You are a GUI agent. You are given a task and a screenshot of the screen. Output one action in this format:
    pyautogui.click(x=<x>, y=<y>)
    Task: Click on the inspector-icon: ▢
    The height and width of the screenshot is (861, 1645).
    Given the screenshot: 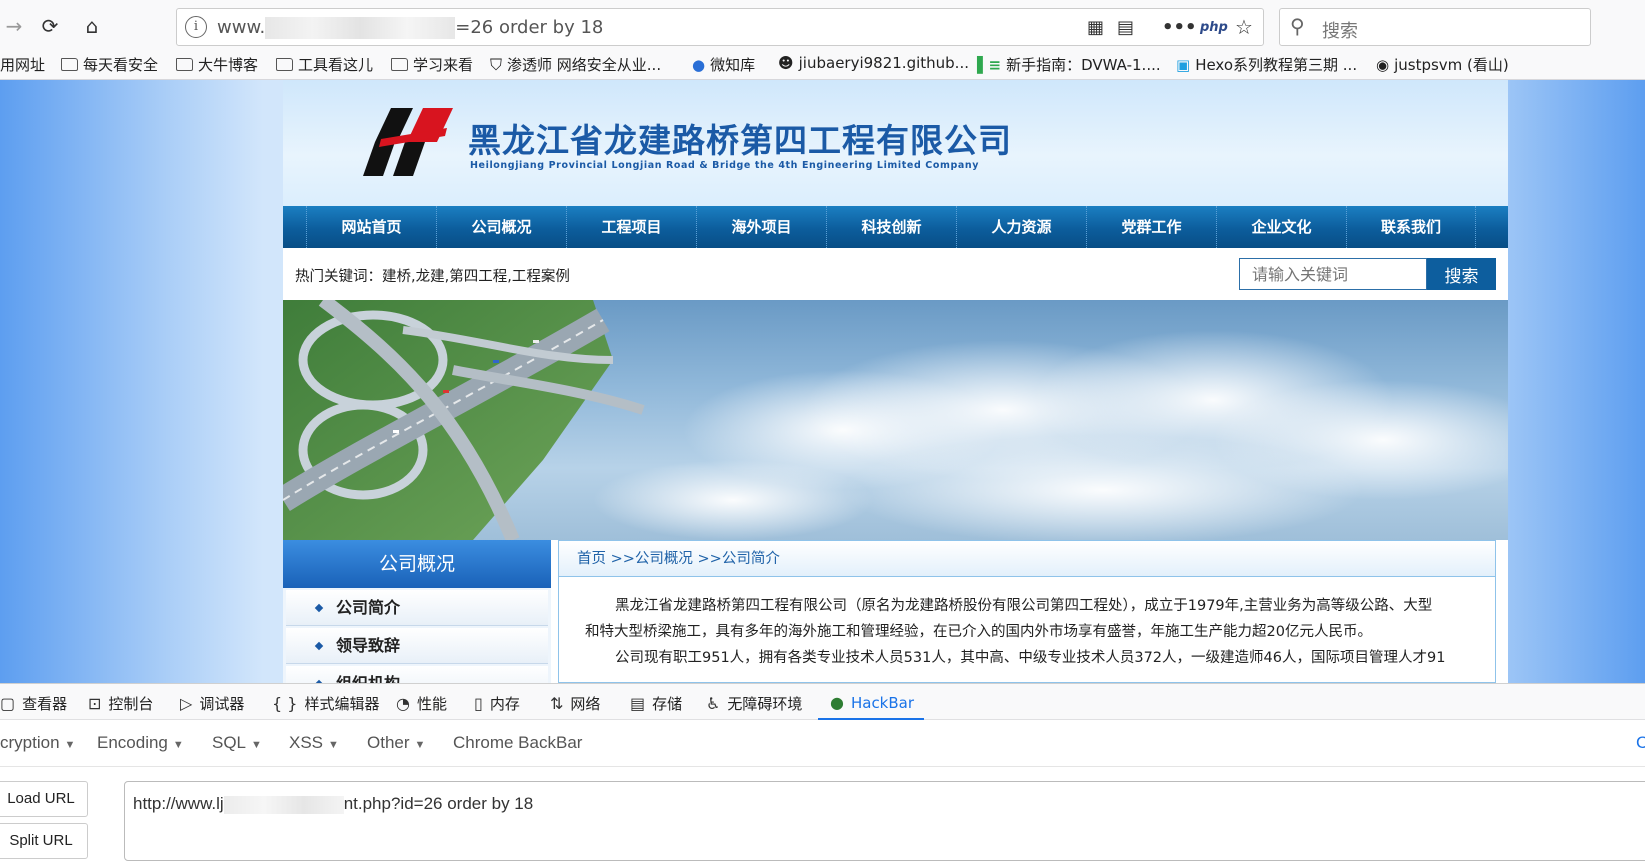 What is the action you would take?
    pyautogui.click(x=8, y=703)
    